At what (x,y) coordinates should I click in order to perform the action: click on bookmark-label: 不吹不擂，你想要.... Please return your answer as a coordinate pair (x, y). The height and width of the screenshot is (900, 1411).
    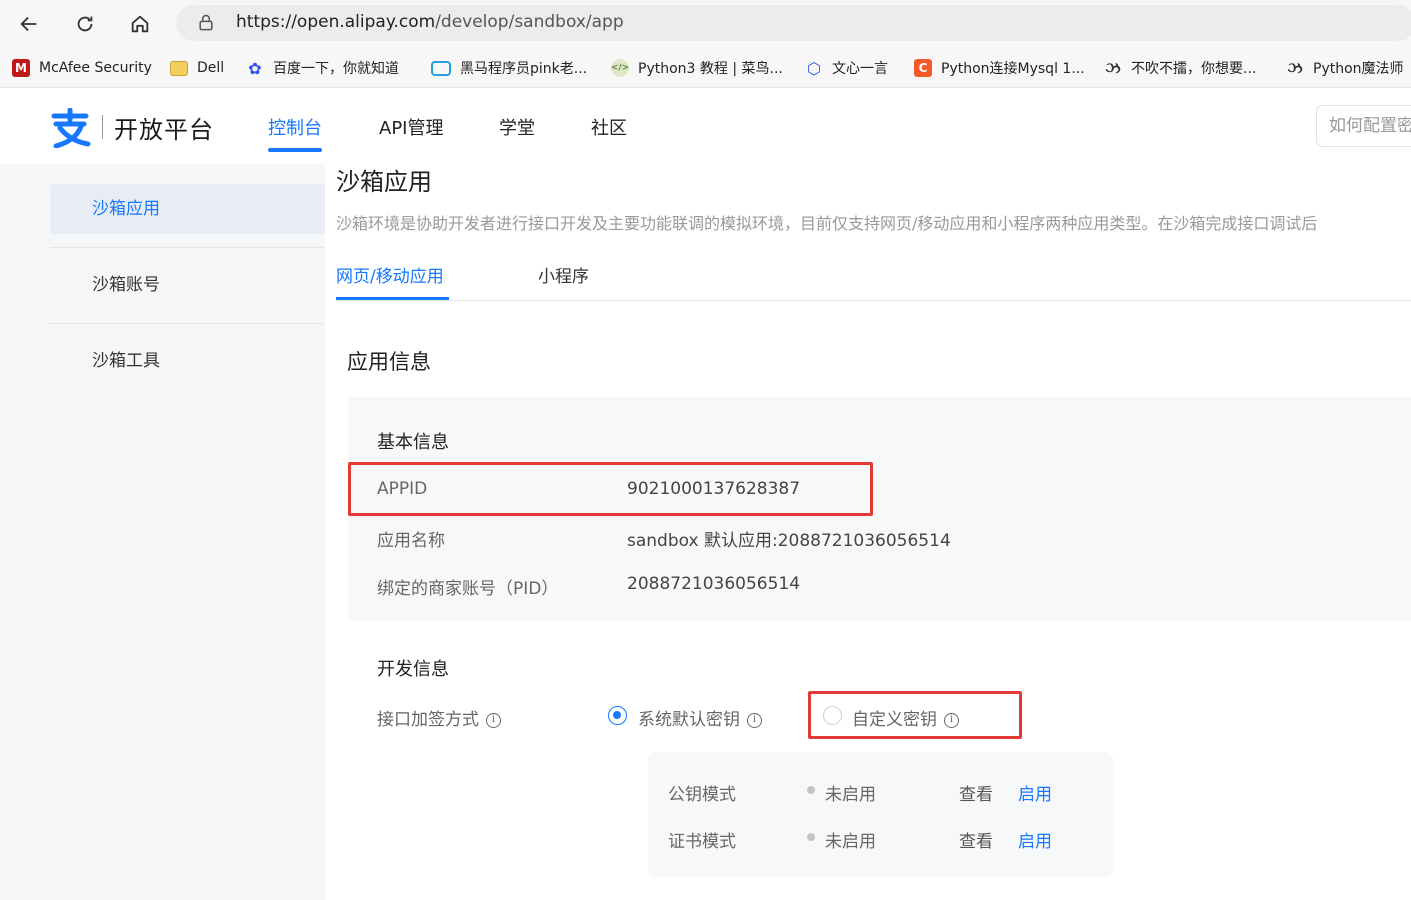
    Looking at the image, I should click on (1194, 69).